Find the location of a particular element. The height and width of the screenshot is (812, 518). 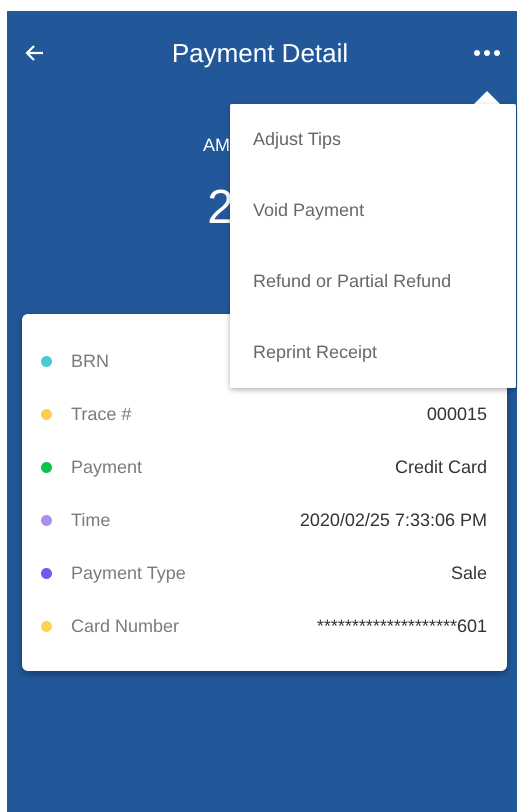

detail-label: Card Number is located at coordinates (125, 626).